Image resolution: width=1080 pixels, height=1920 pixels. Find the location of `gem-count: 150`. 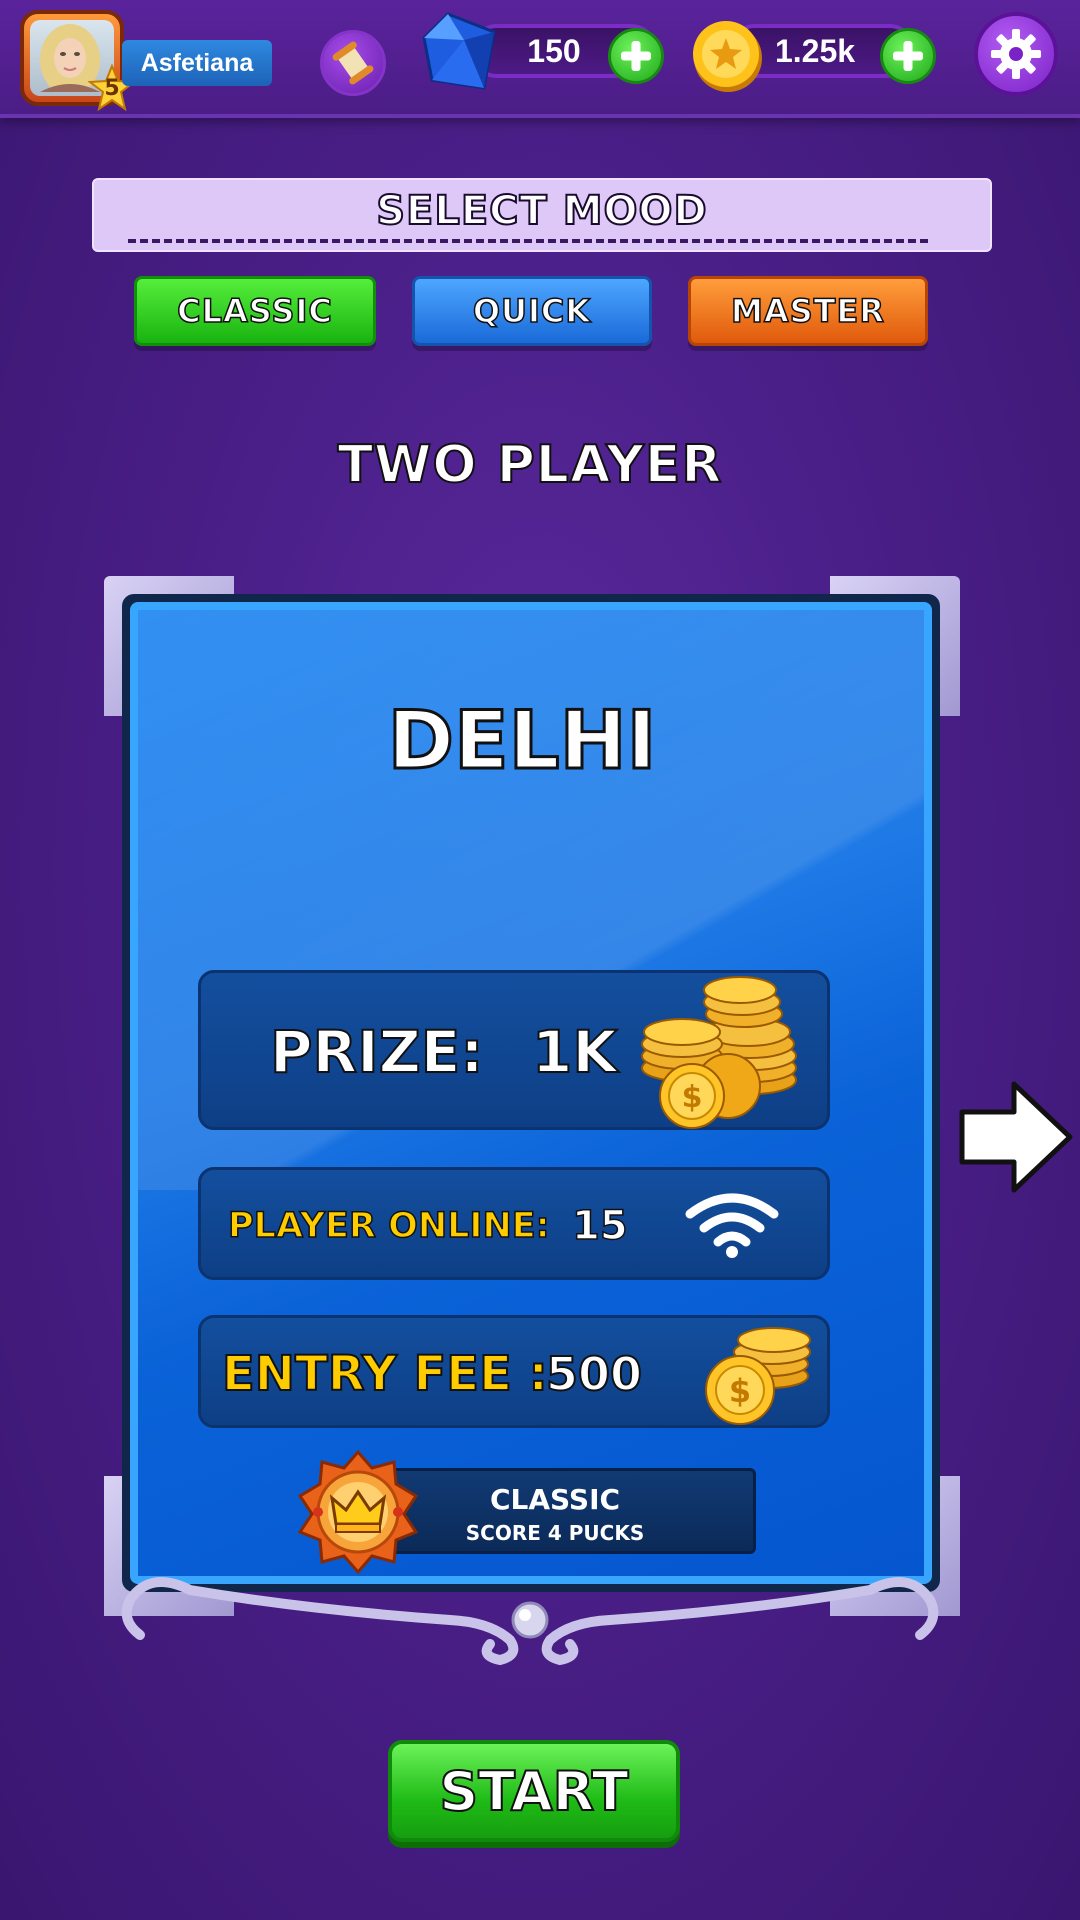

gem-count: 150 is located at coordinates (554, 50).